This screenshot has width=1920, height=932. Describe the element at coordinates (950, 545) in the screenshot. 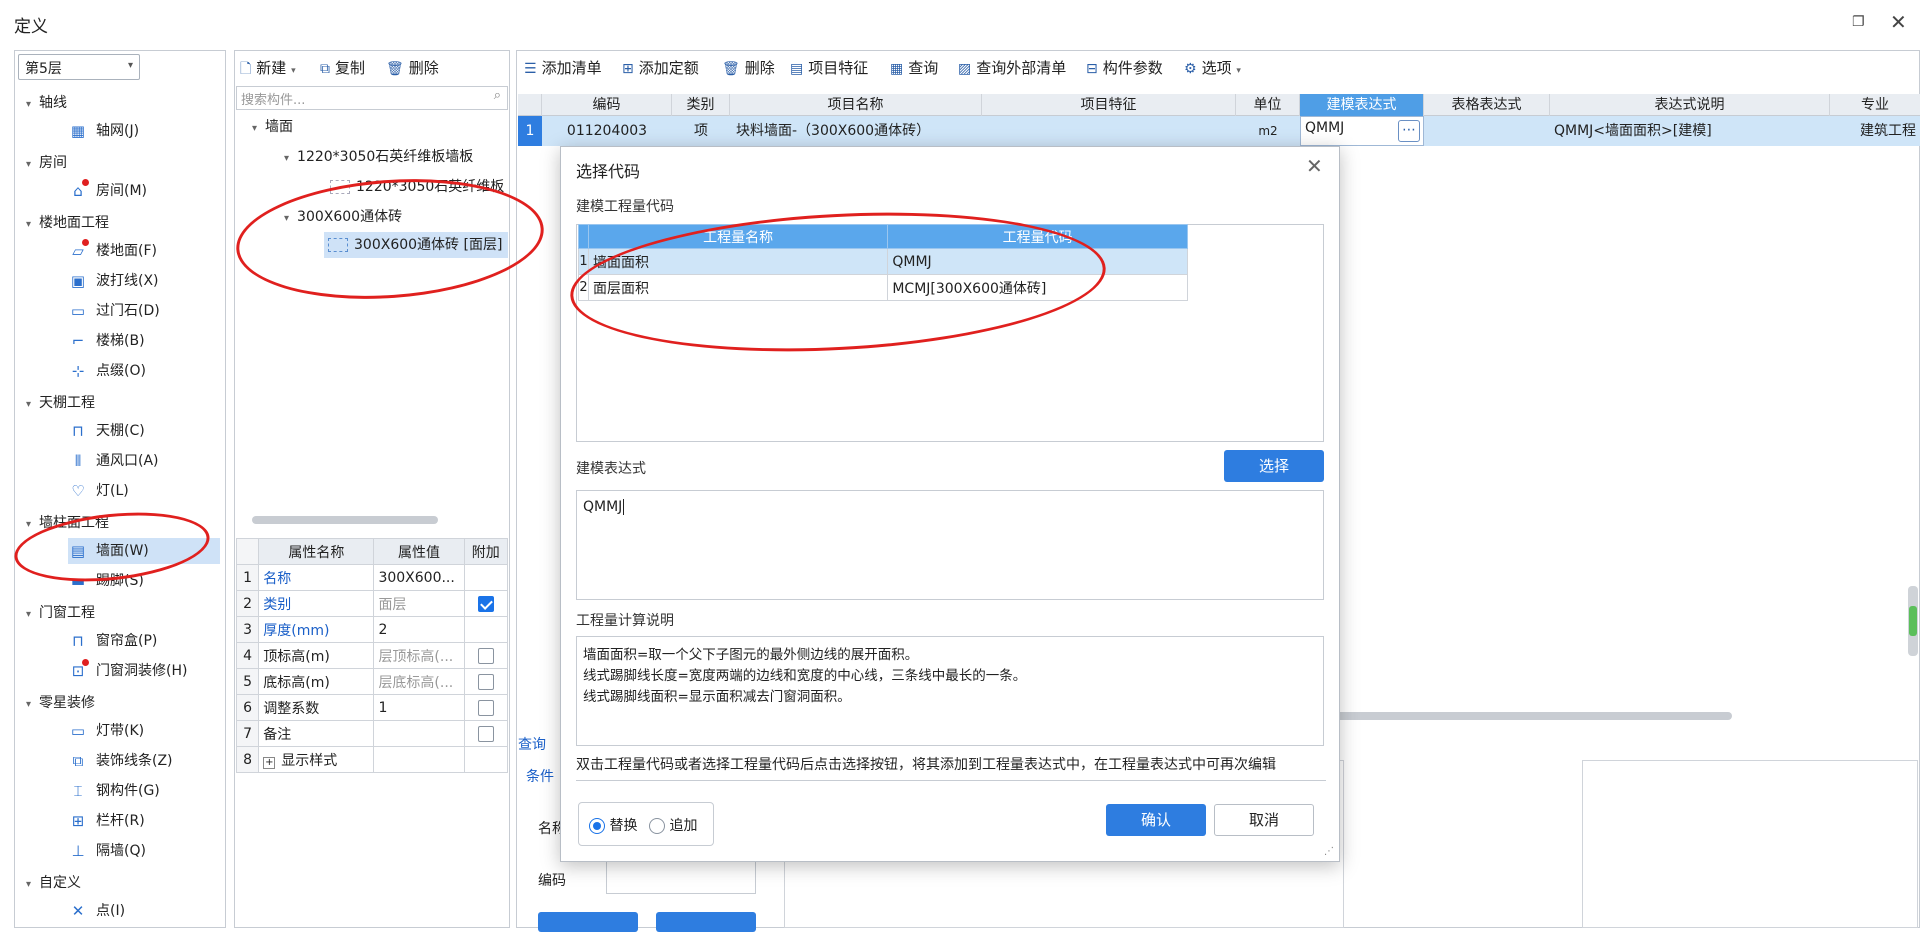

I see `expression-textarea: QMMJ` at that location.